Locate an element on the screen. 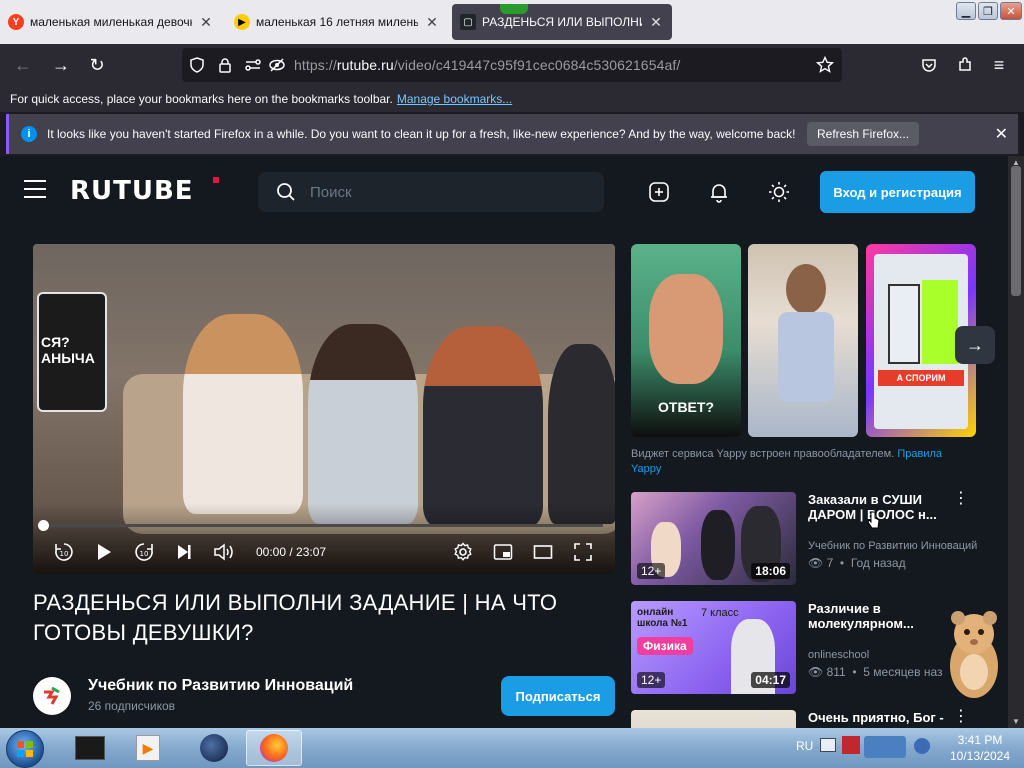 The height and width of the screenshot is (768, 1024). recommendation-title: Очень приятно, Бог - is located at coordinates (878, 717).